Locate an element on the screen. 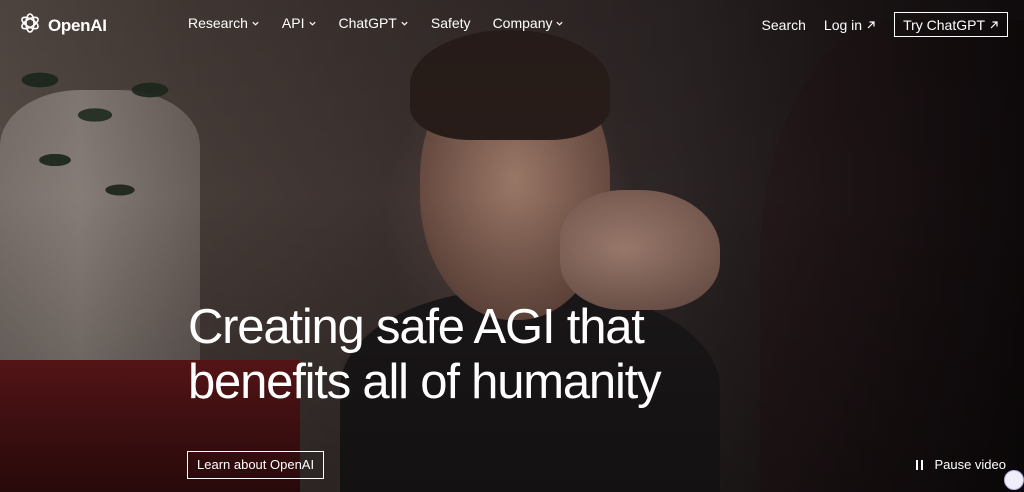 The height and width of the screenshot is (492, 1024). search-label: Search is located at coordinates (783, 24).